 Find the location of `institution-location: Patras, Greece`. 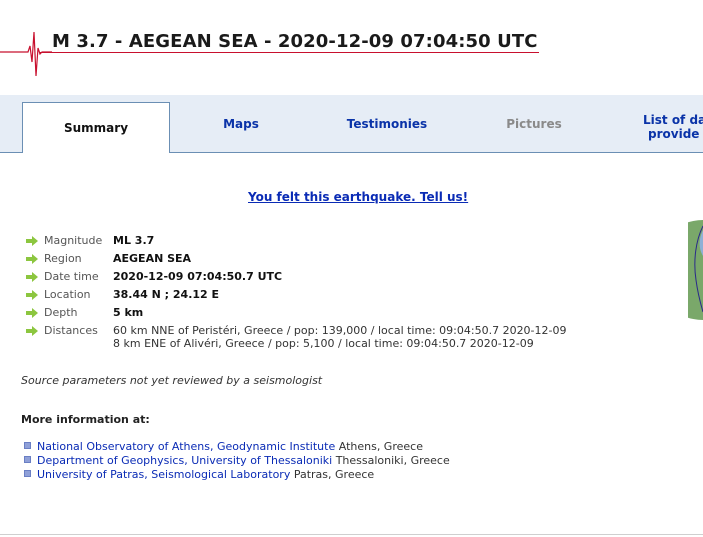

institution-location: Patras, Greece is located at coordinates (332, 474).